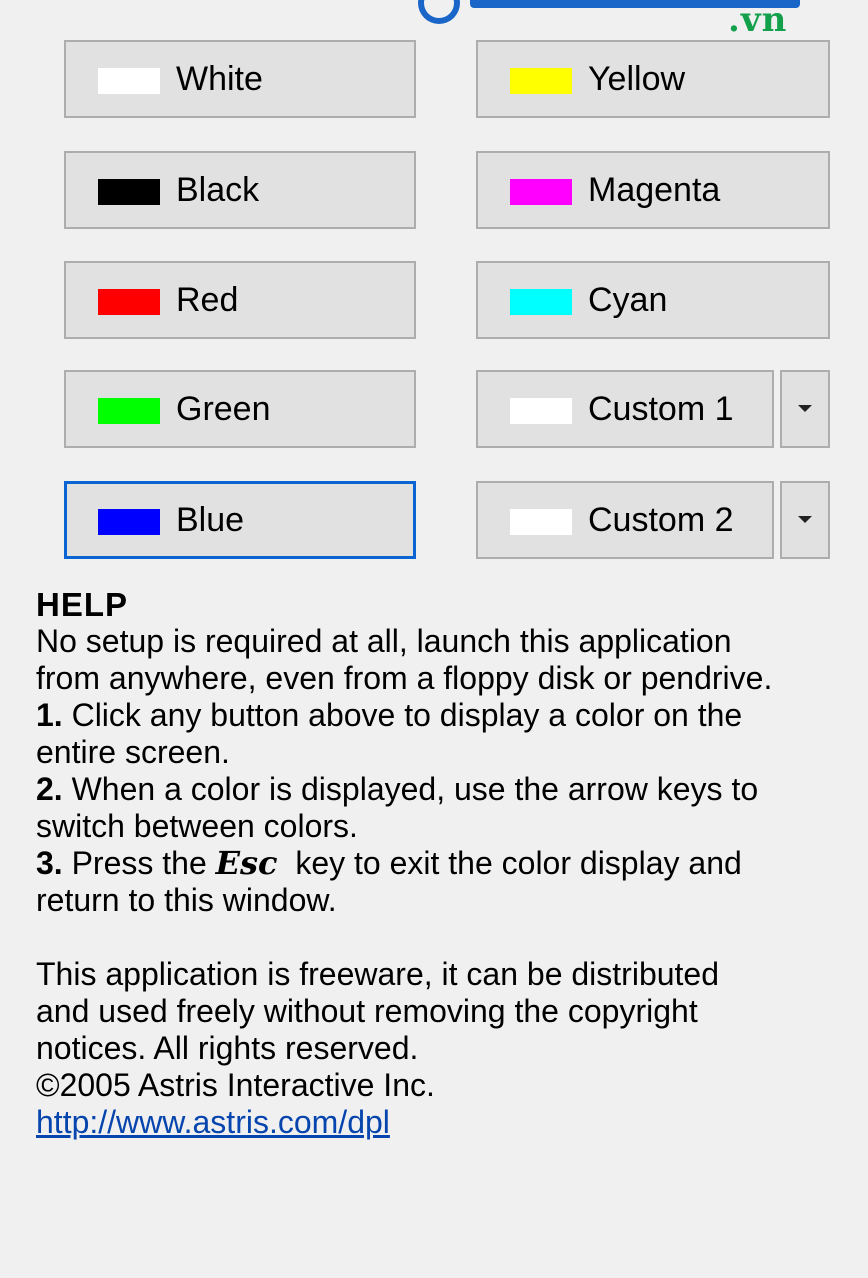  What do you see at coordinates (218, 190) in the screenshot?
I see `black-label: Black` at bounding box center [218, 190].